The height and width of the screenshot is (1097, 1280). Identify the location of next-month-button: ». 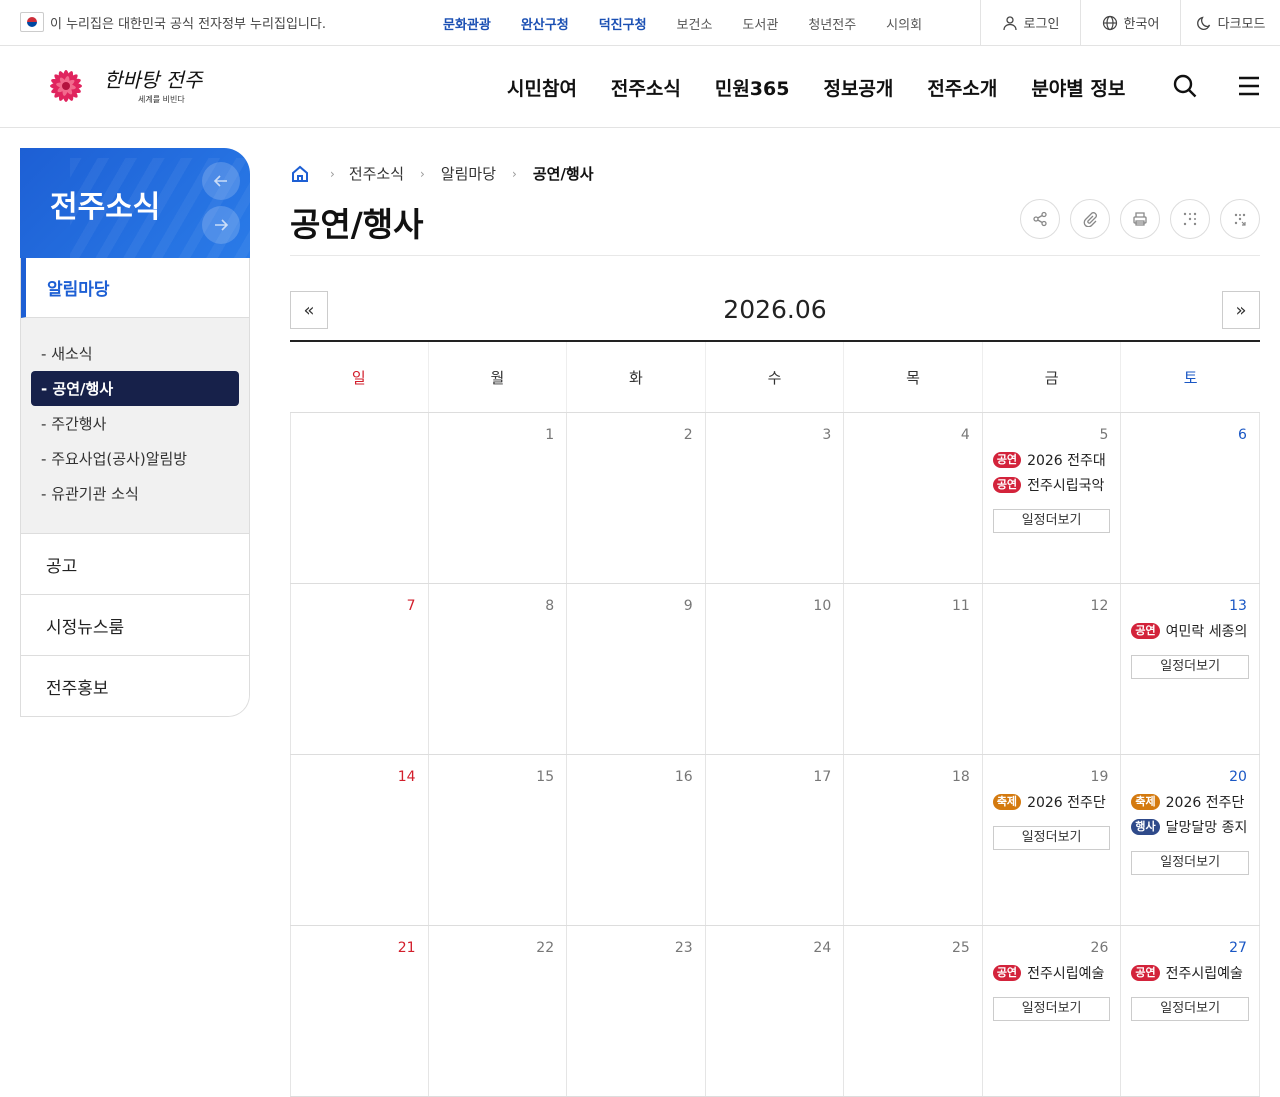
(1241, 310).